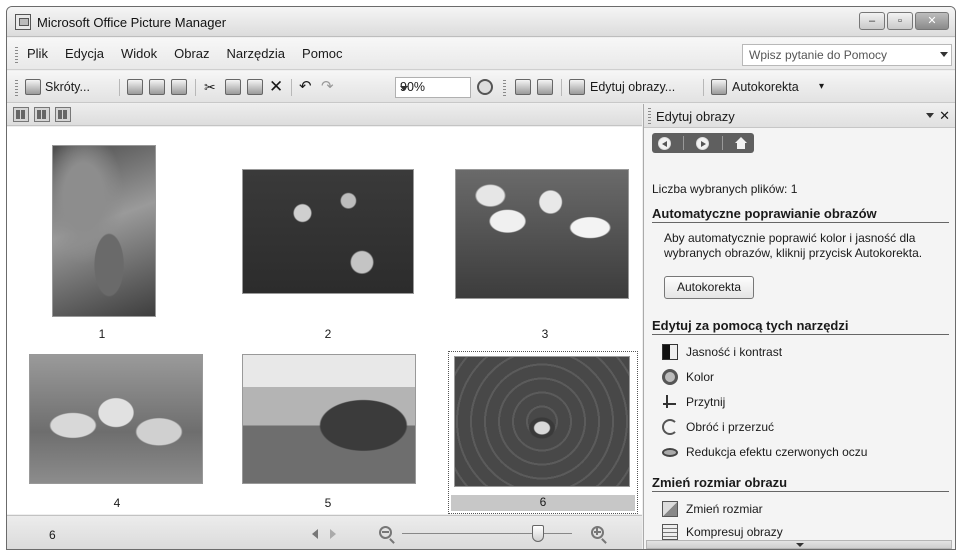  I want to click on zoom-slider-thumb, so click(538, 533).